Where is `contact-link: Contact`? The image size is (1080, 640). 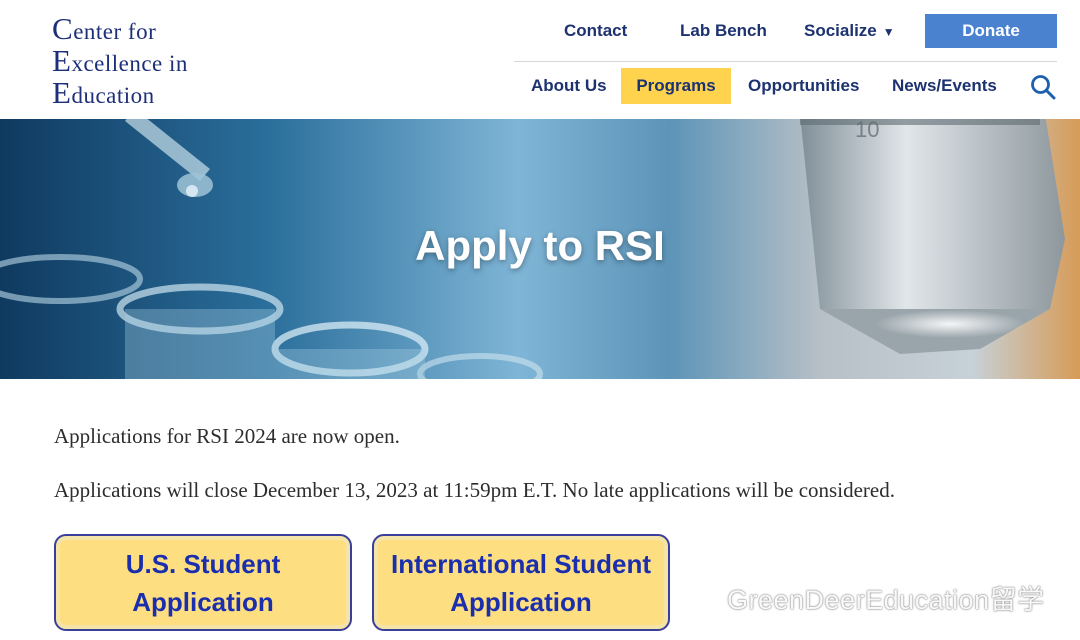 contact-link: Contact is located at coordinates (595, 31).